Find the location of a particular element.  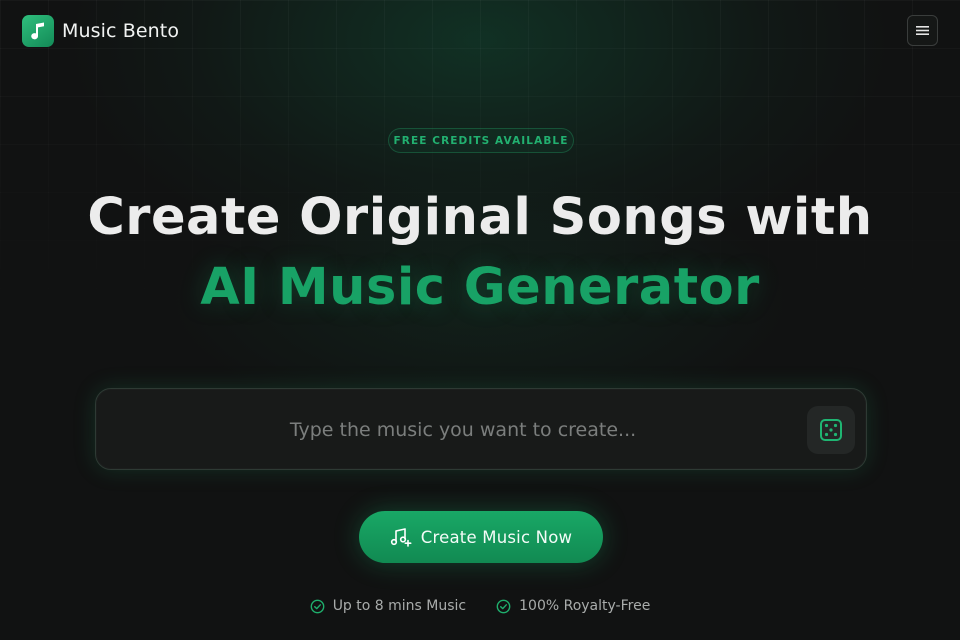

hamburger-menu-icon is located at coordinates (922, 30).